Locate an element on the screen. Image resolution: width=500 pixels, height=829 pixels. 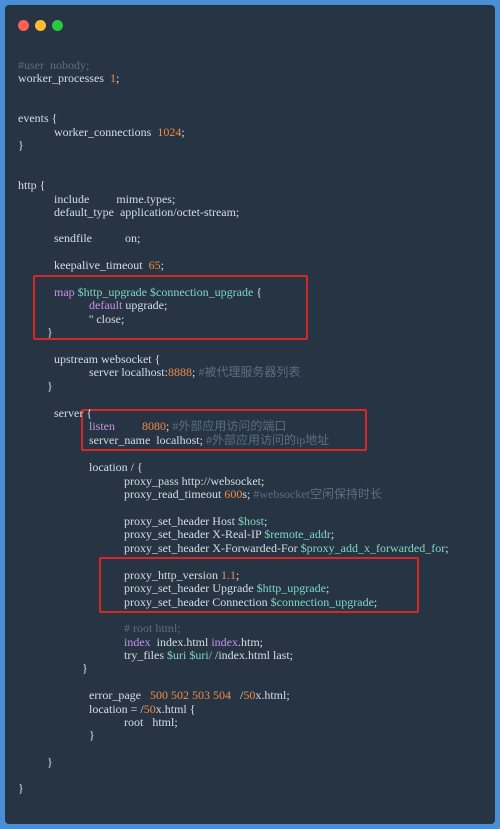
code-line: upstream websocket { is located at coordinates (107, 359).